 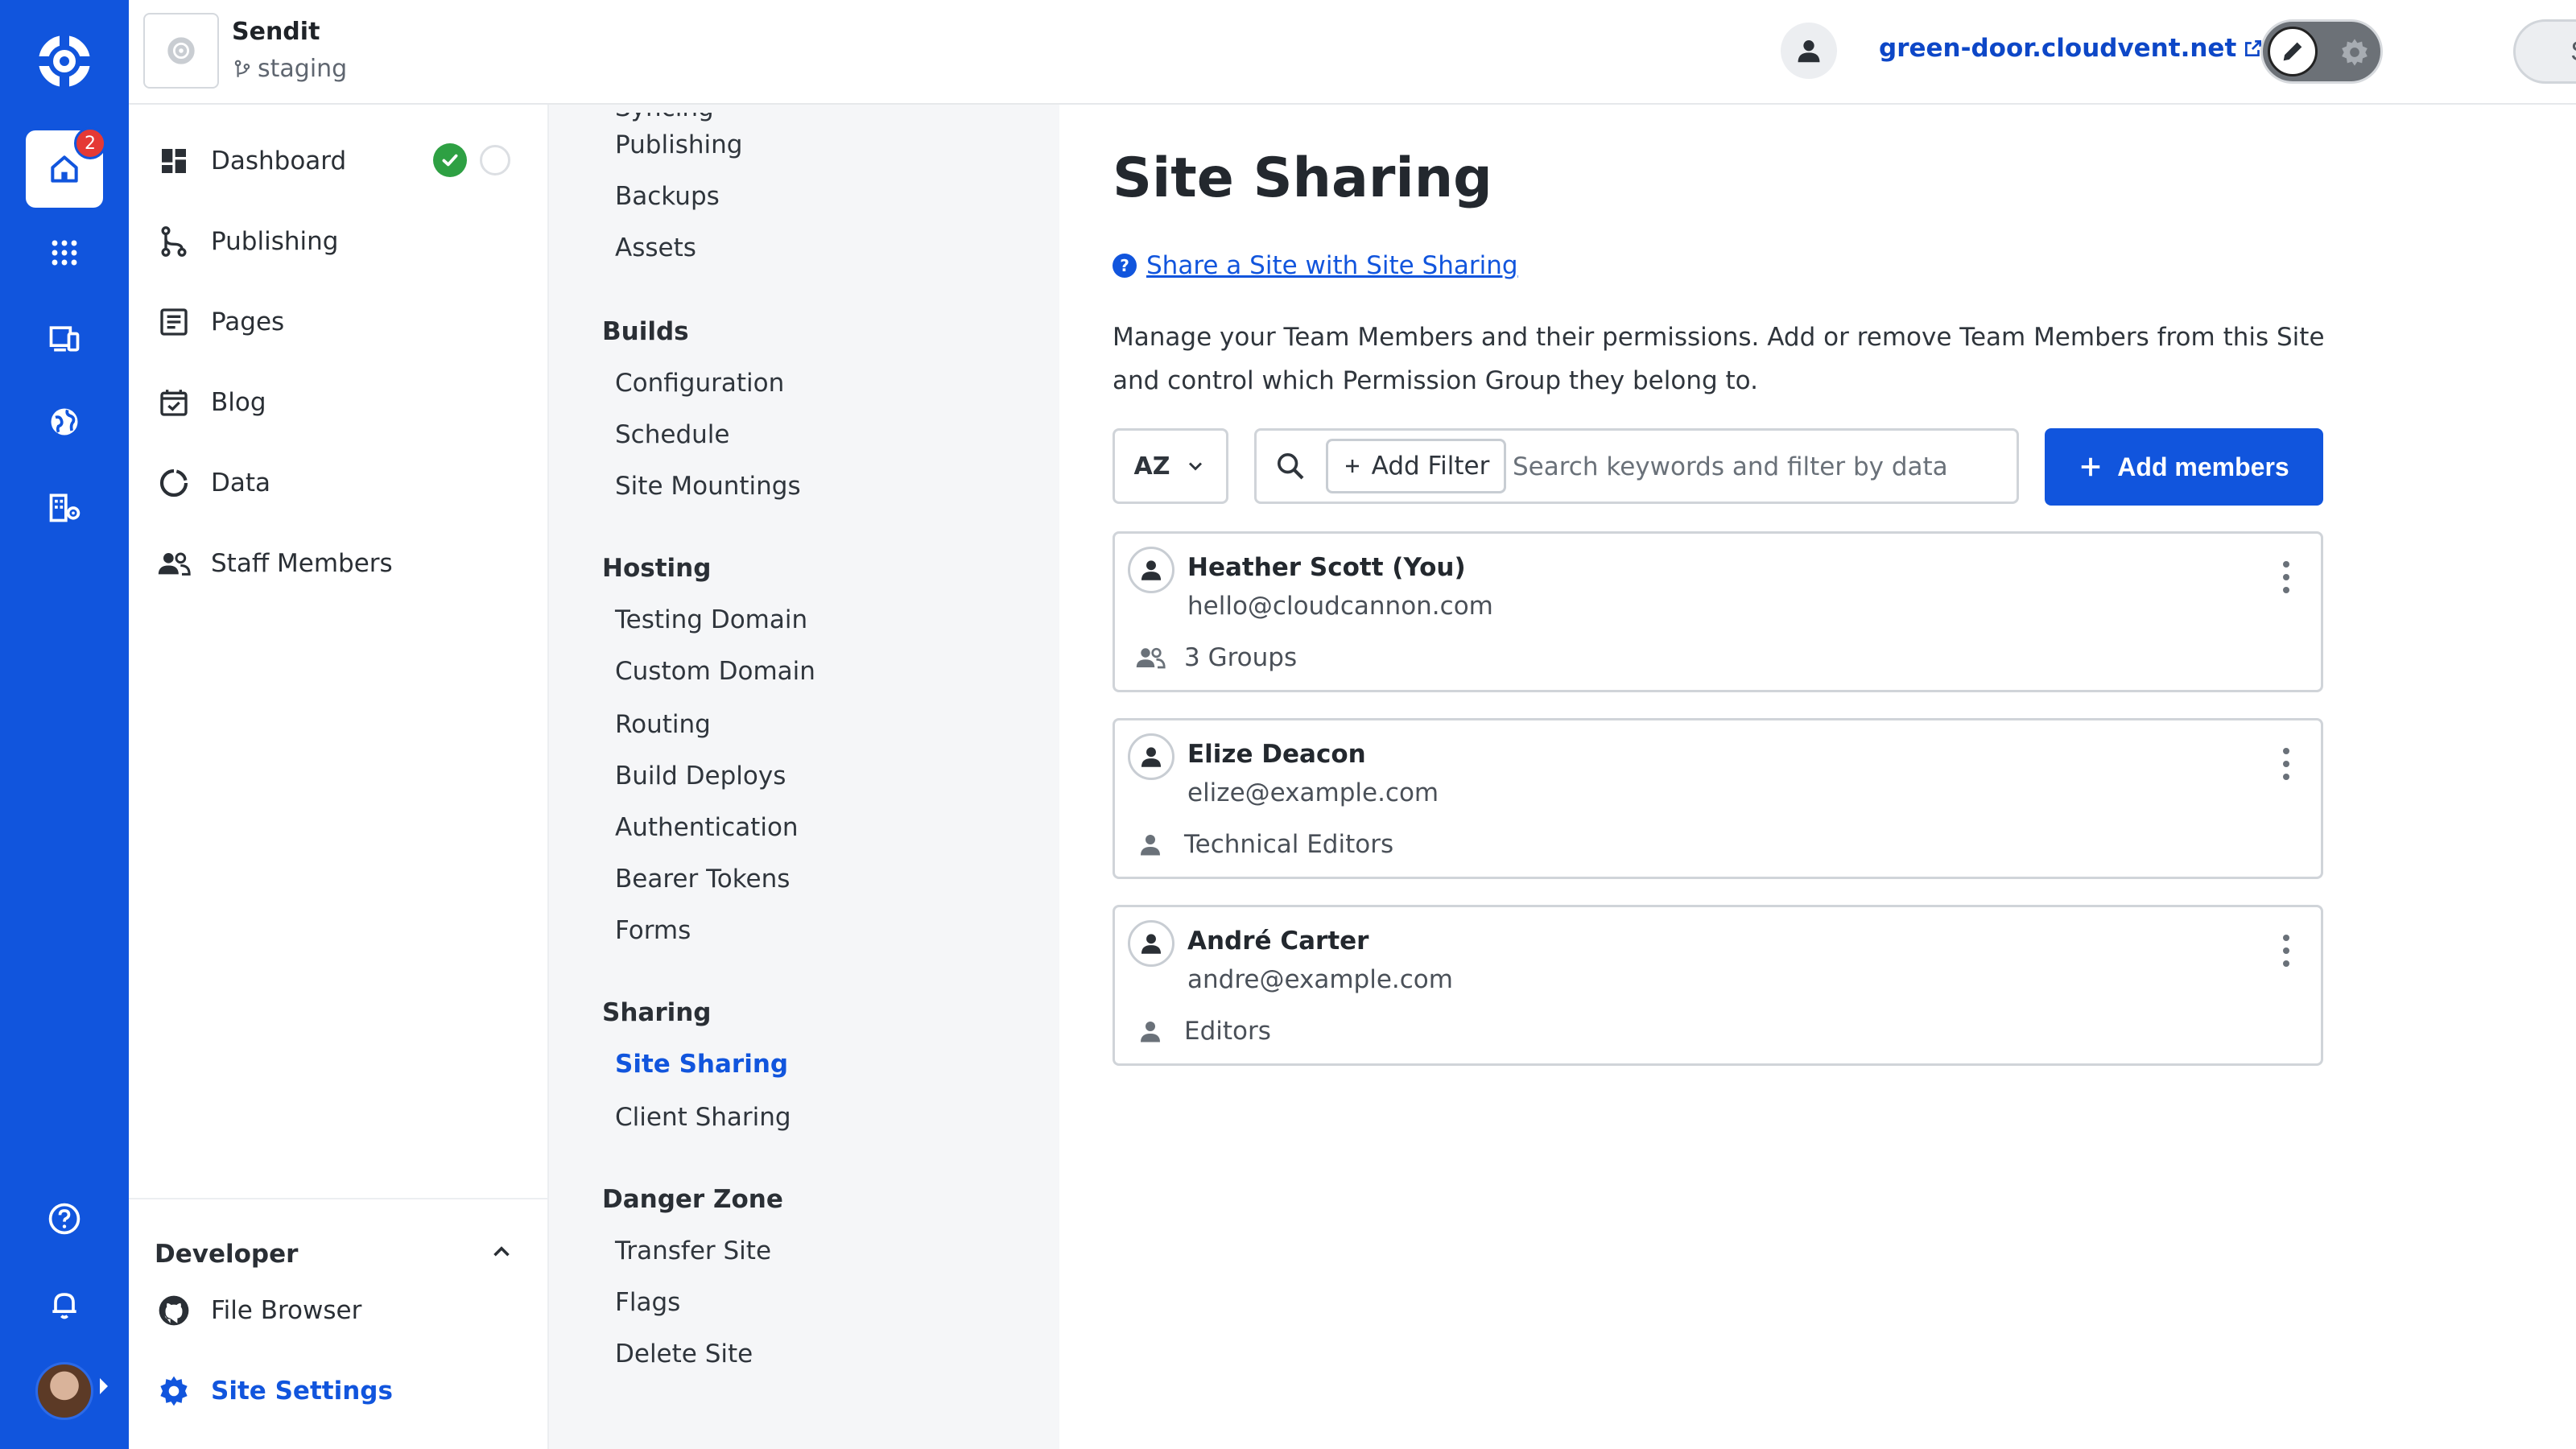 I want to click on sidebar-item-label: Site Settings, so click(x=302, y=1391).